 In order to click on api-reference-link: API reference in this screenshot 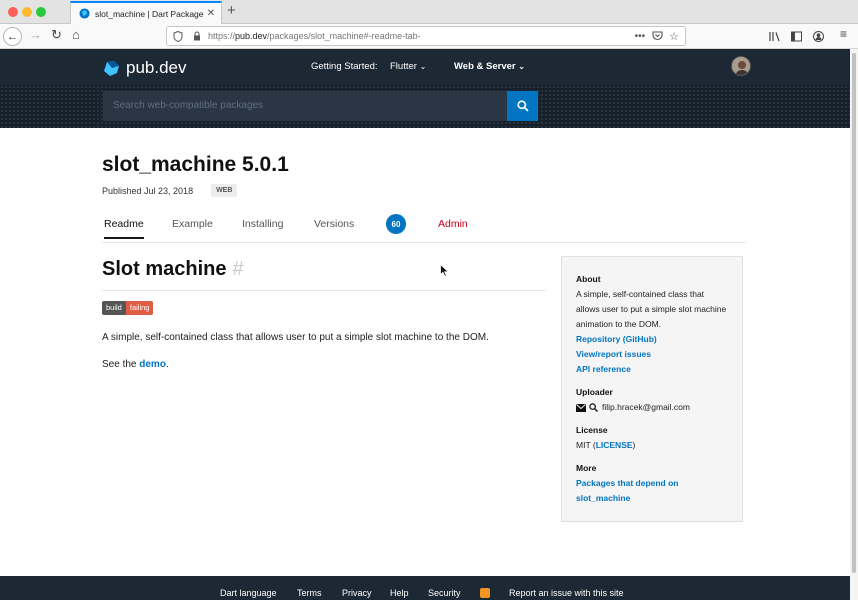, I will do `click(652, 369)`.